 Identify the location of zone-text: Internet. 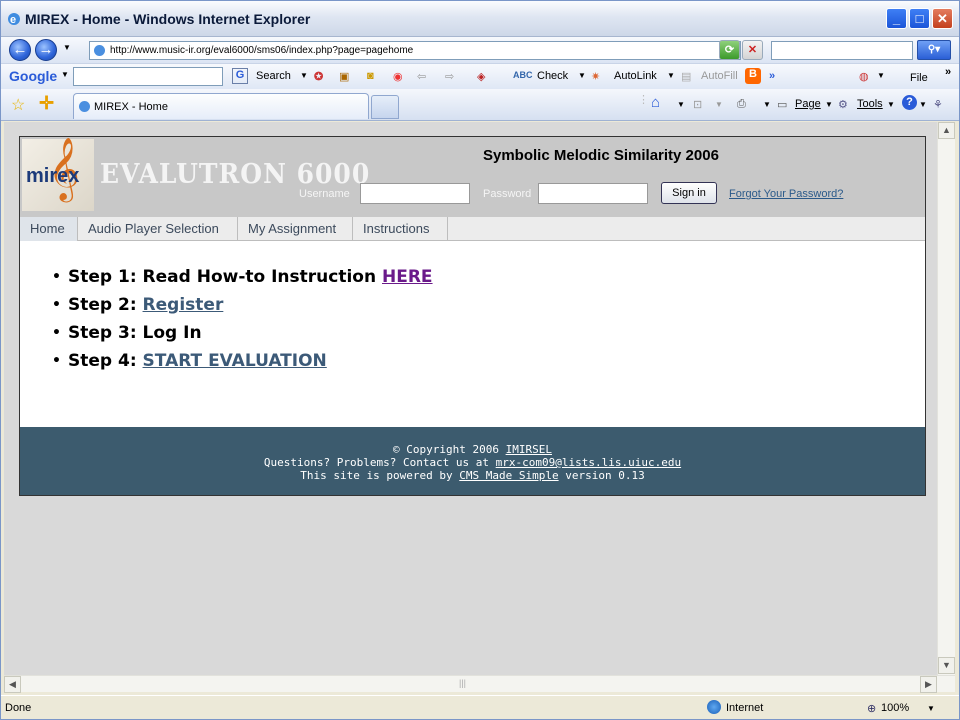
(745, 708).